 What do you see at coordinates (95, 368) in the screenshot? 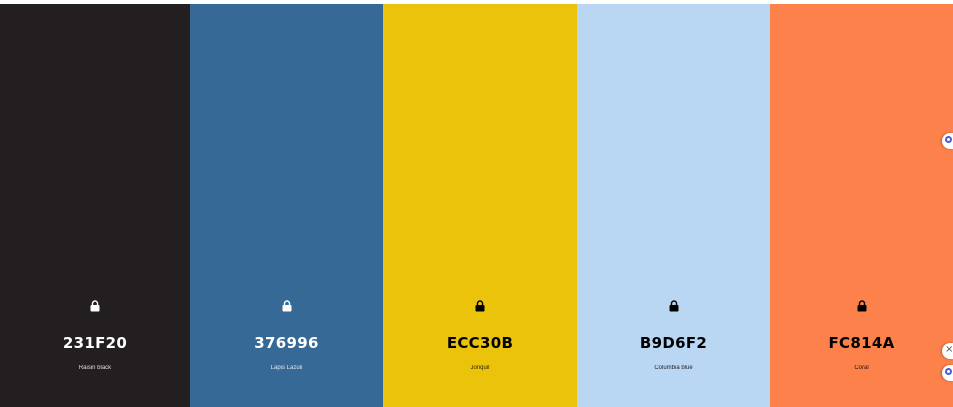
I see `swatch-color-name: Raisin black` at bounding box center [95, 368].